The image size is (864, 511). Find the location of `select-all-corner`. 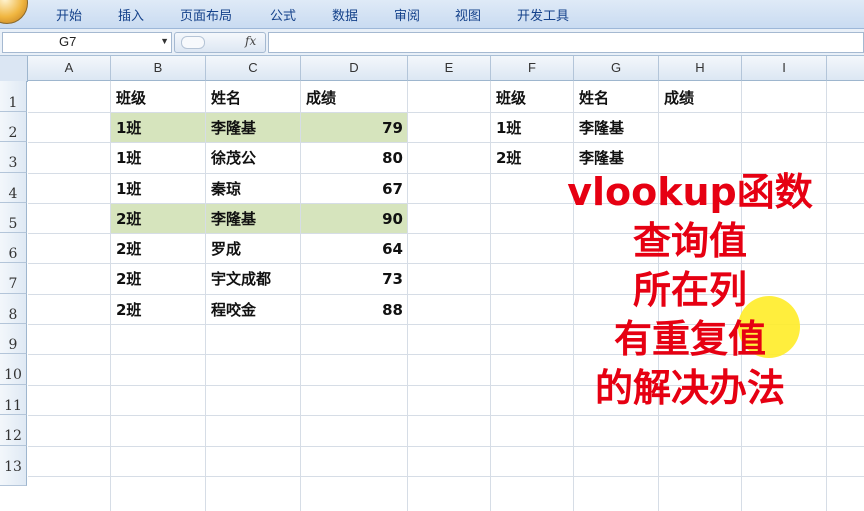

select-all-corner is located at coordinates (14, 69).